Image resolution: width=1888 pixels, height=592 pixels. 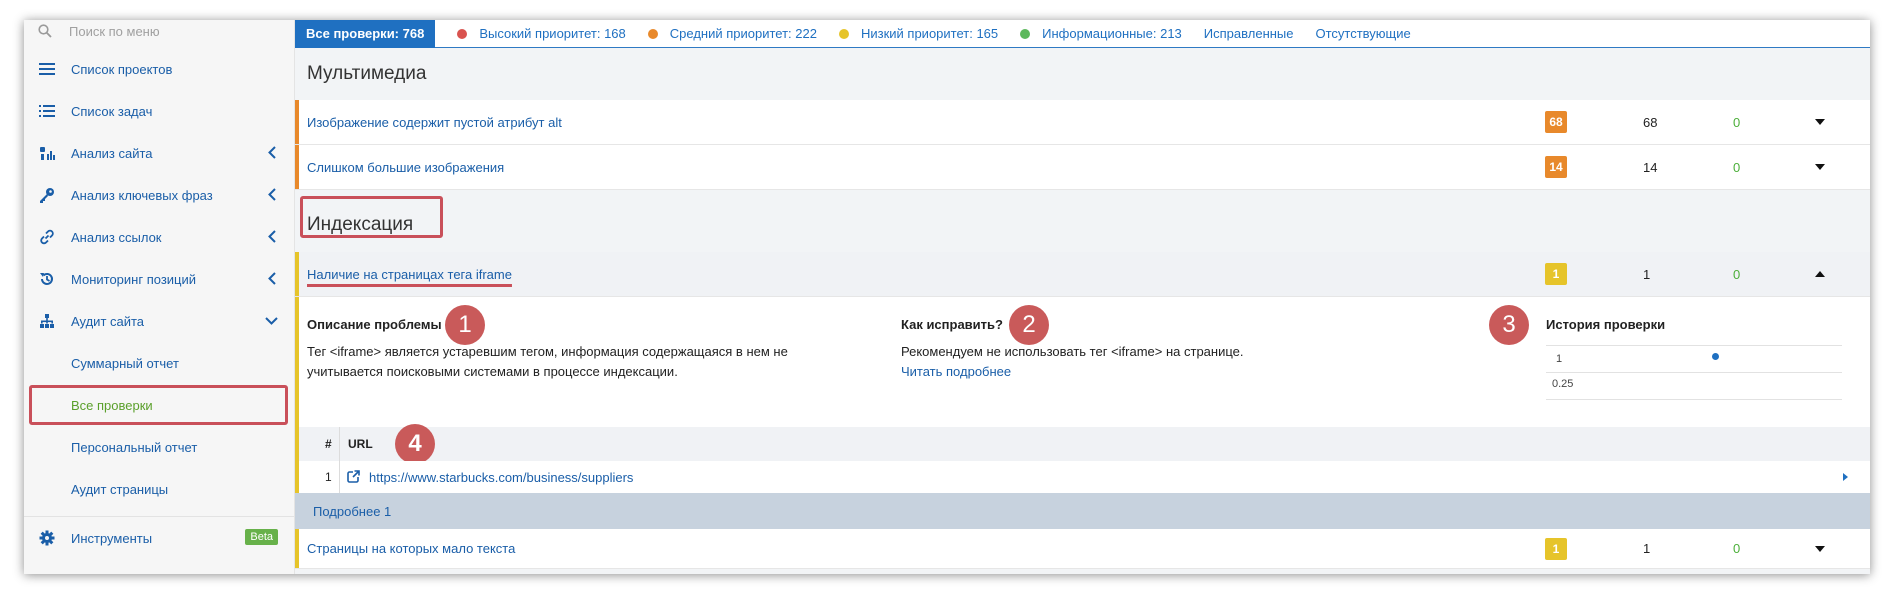 What do you see at coordinates (1082, 274) in the screenshot?
I see `check-row-iframe: Наличие на страницах тега iframe 1 1 0` at bounding box center [1082, 274].